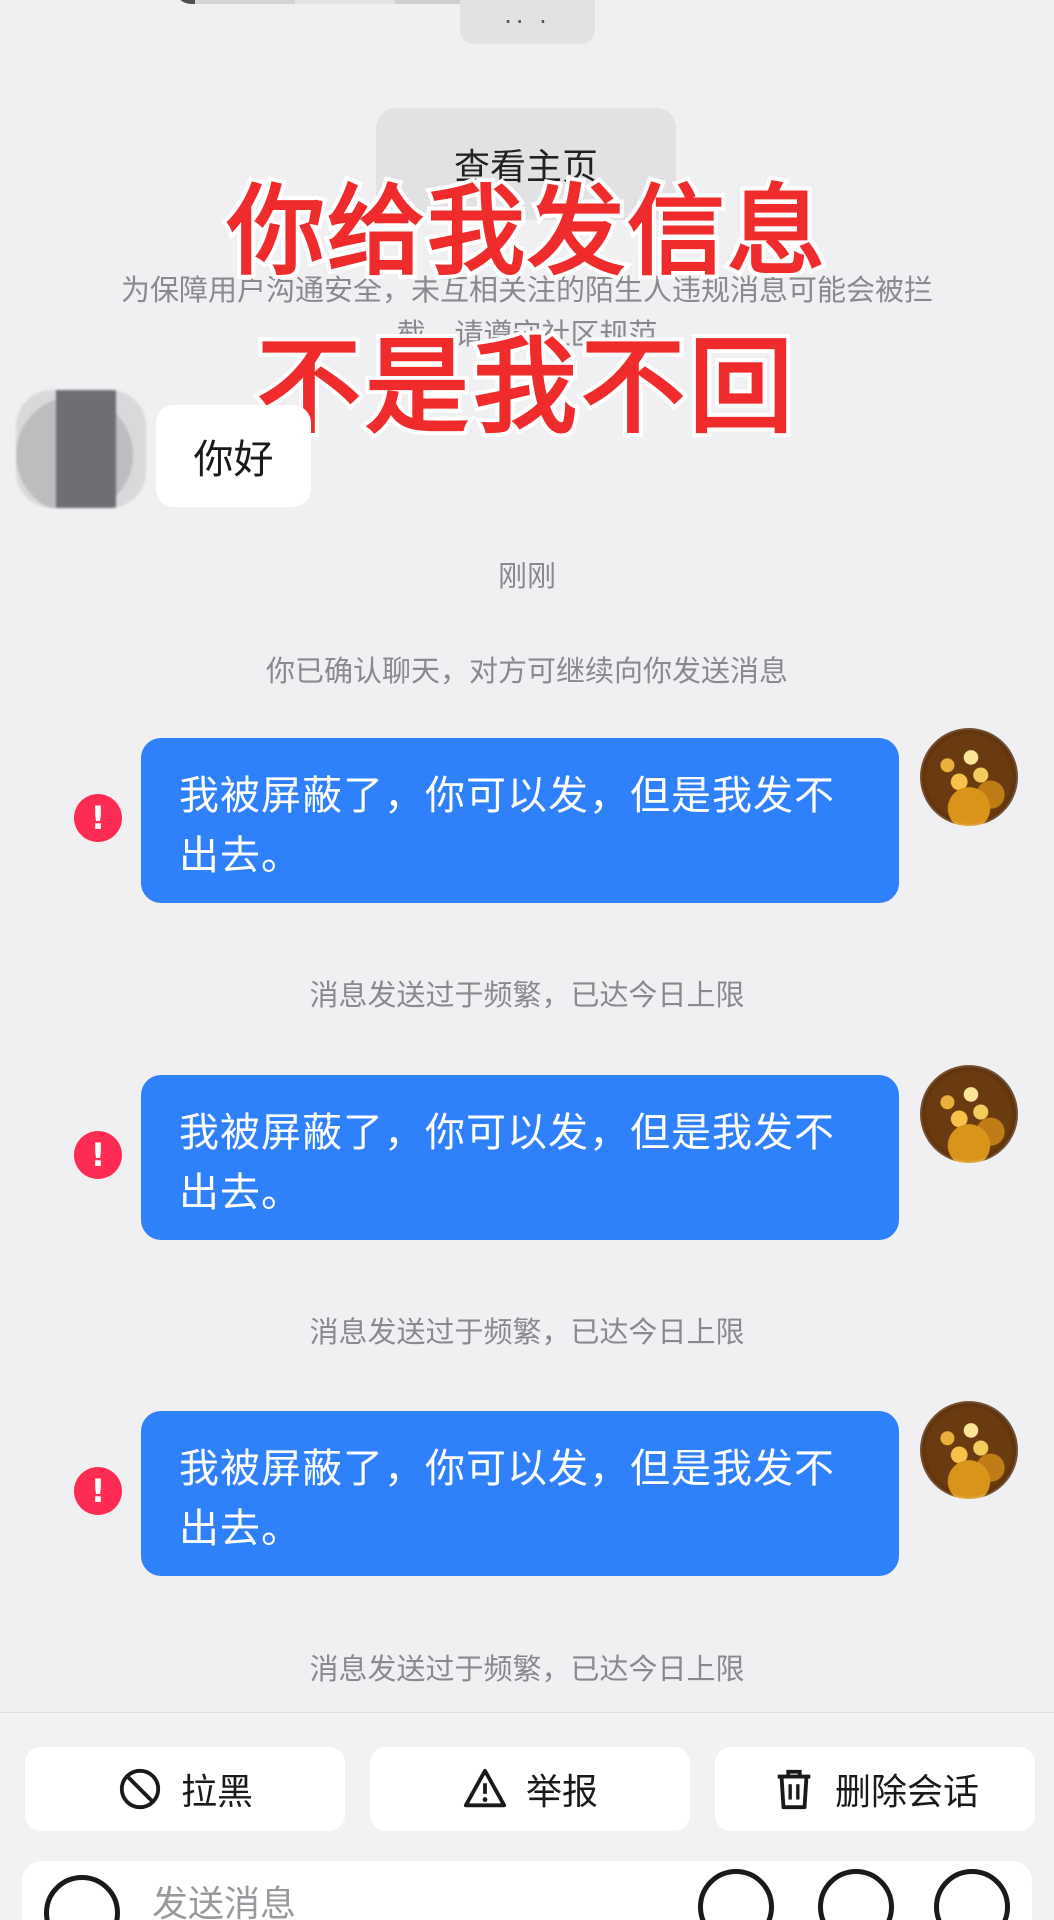  I want to click on message-composer, so click(527, 1890).